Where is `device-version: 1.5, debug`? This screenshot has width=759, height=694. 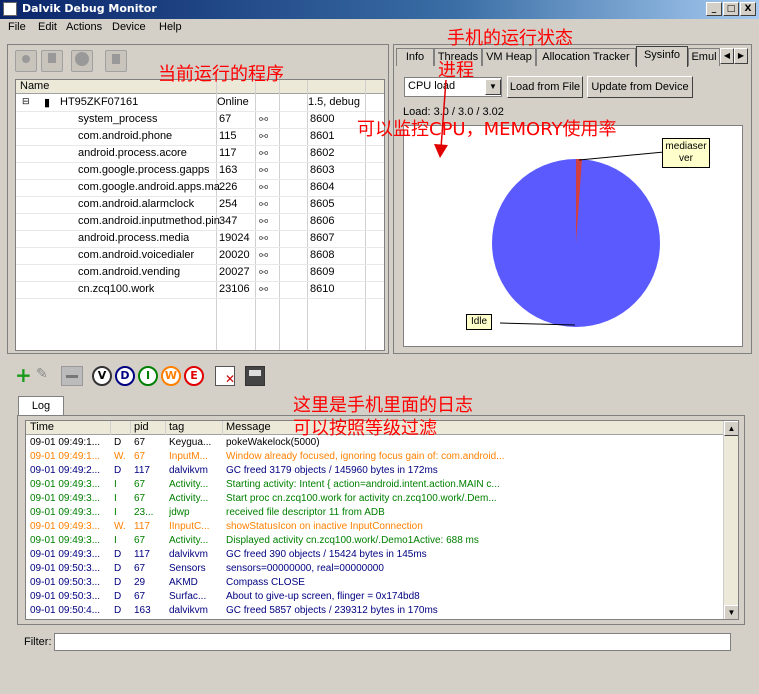
device-version: 1.5, debug is located at coordinates (334, 102).